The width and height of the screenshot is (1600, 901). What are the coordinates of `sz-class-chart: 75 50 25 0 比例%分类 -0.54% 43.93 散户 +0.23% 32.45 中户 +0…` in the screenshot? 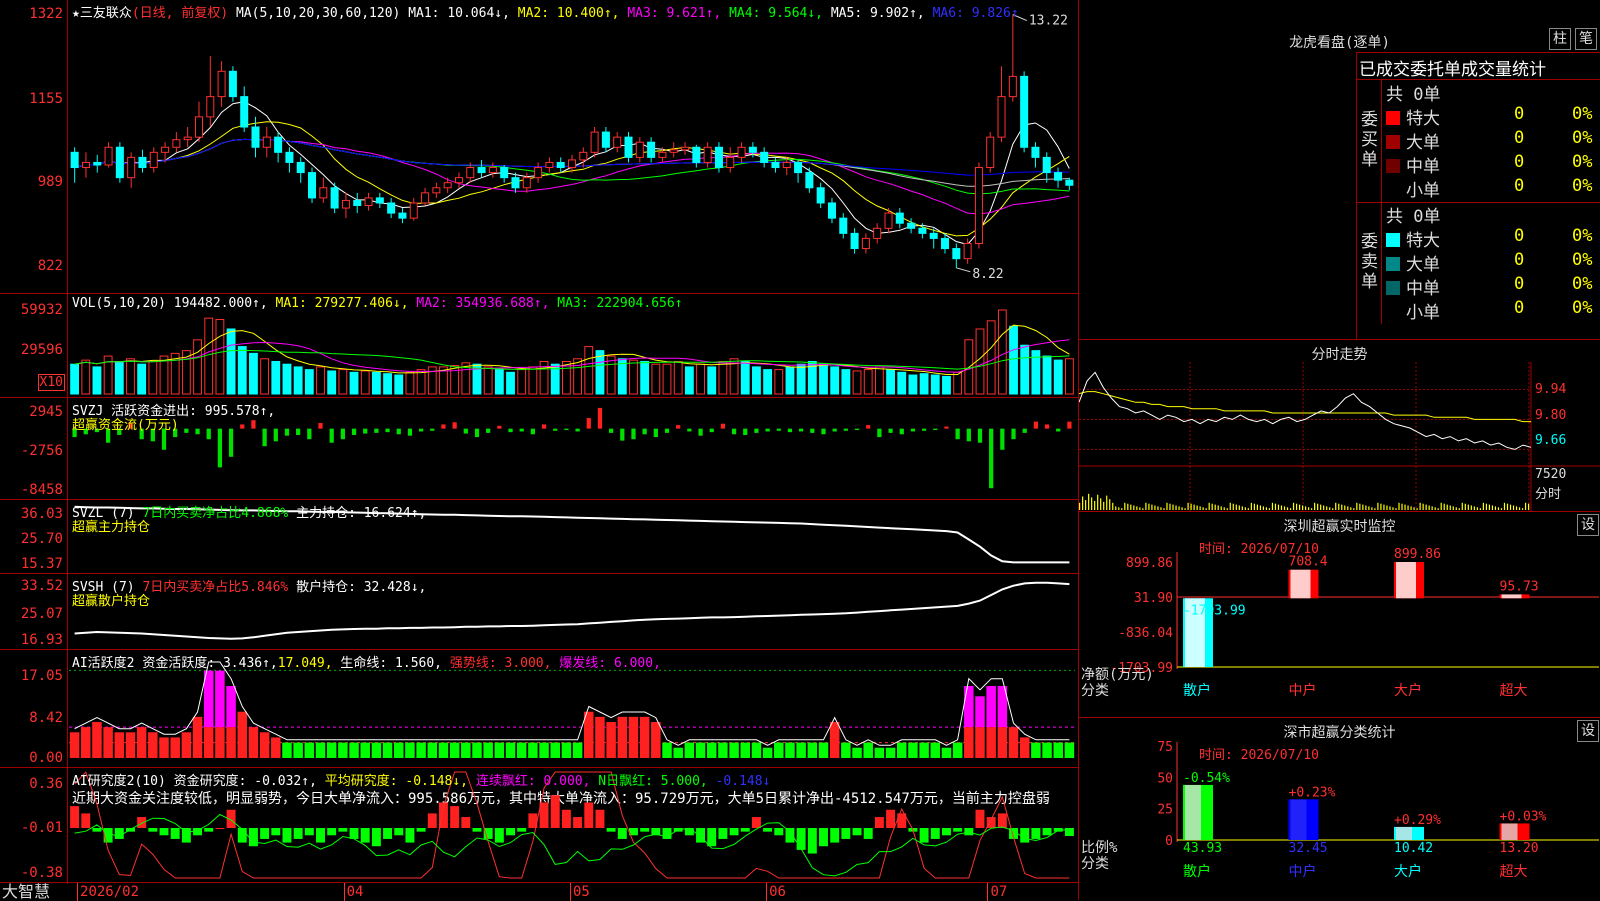 It's located at (1339, 809).